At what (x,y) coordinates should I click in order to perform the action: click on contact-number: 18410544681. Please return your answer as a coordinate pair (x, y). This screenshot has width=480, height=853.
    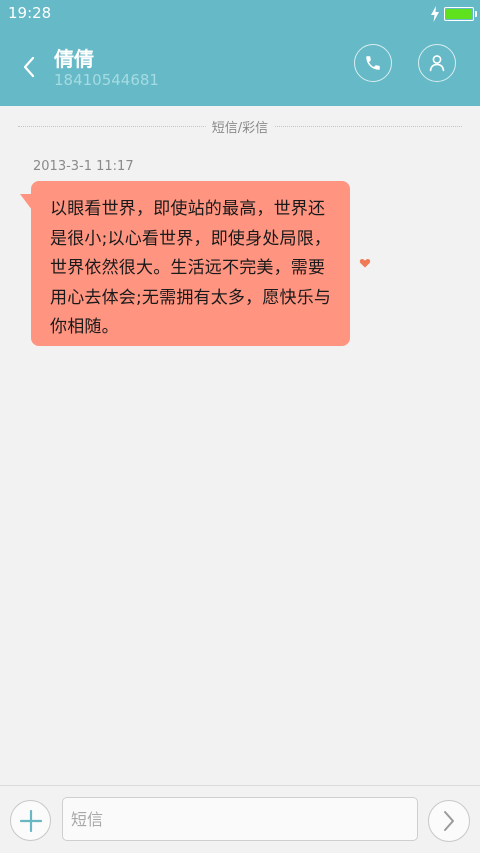
    Looking at the image, I should click on (106, 80).